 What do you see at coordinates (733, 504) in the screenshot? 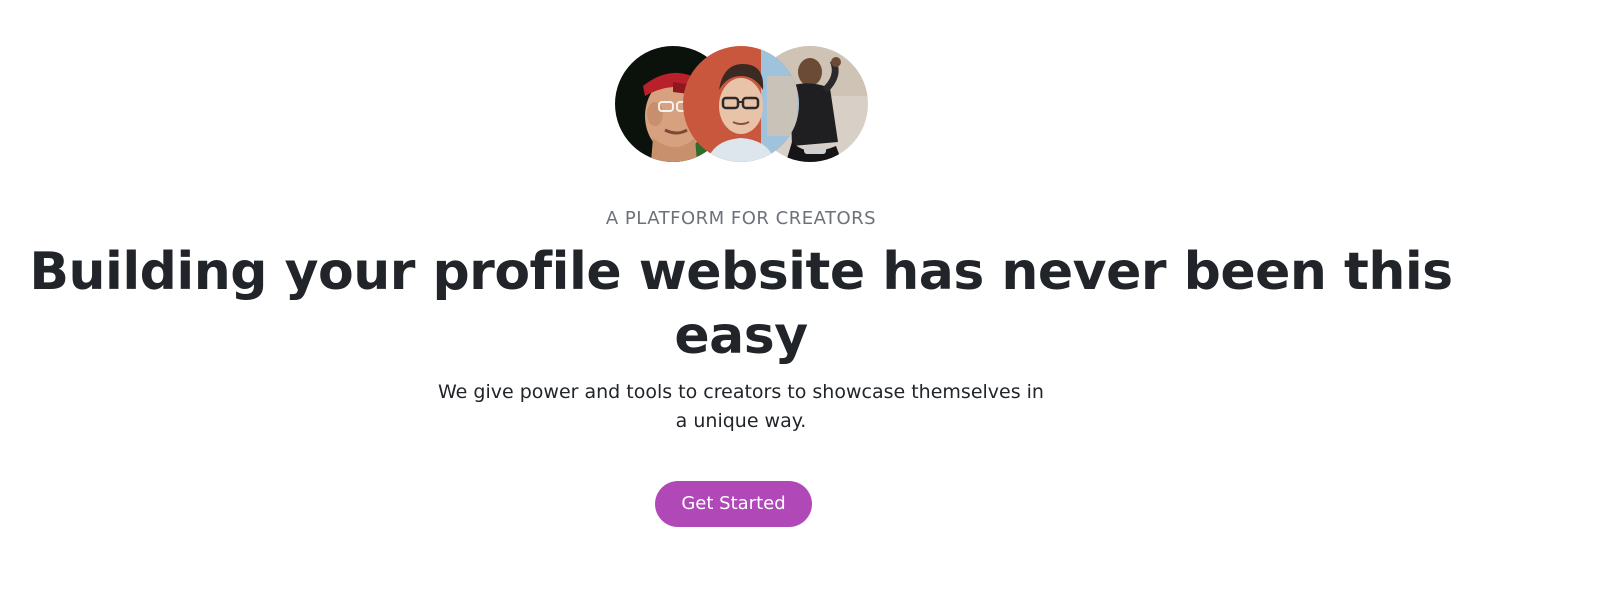
I see `get-started-button: Get Started` at bounding box center [733, 504].